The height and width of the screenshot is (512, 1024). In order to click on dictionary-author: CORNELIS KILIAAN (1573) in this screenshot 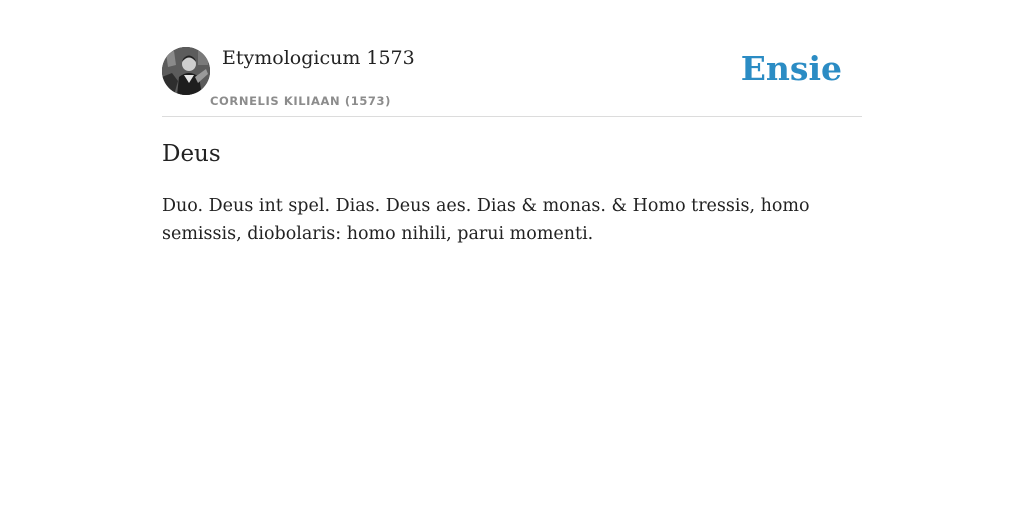, I will do `click(300, 101)`.